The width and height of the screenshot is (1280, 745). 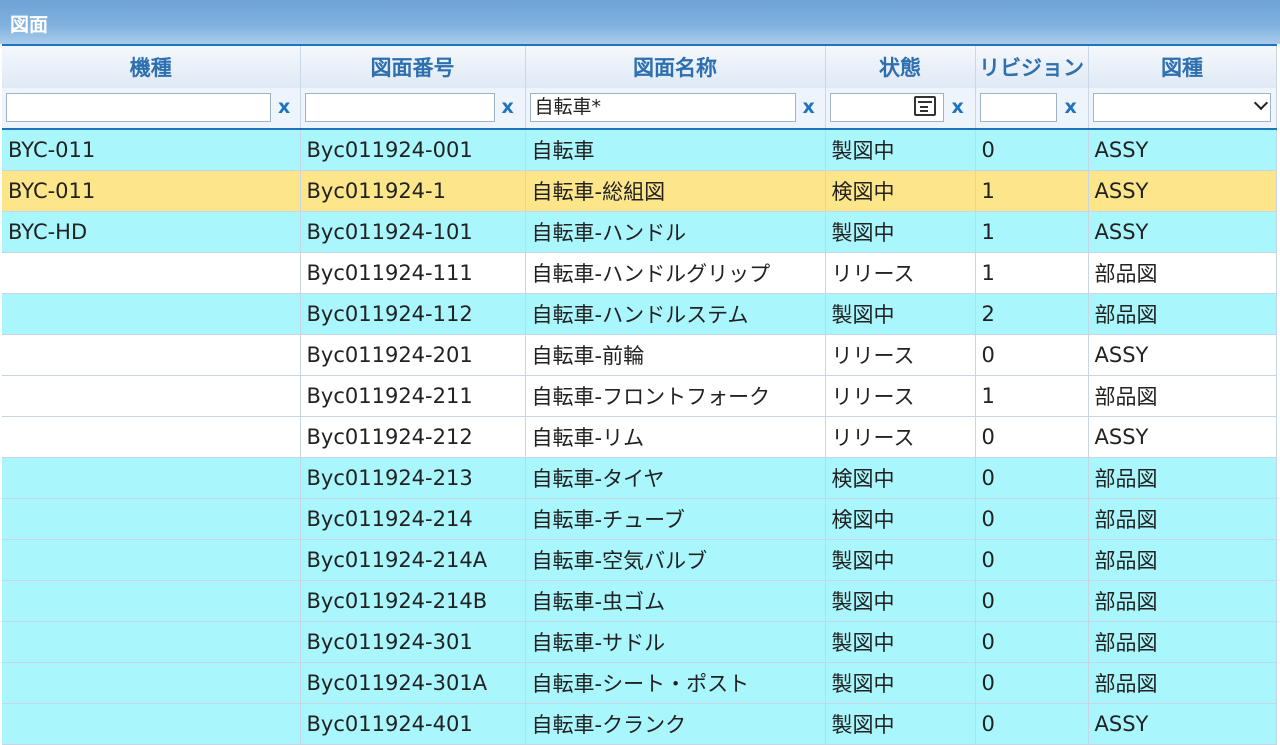 I want to click on filter-input-drawing-number, so click(x=399, y=107).